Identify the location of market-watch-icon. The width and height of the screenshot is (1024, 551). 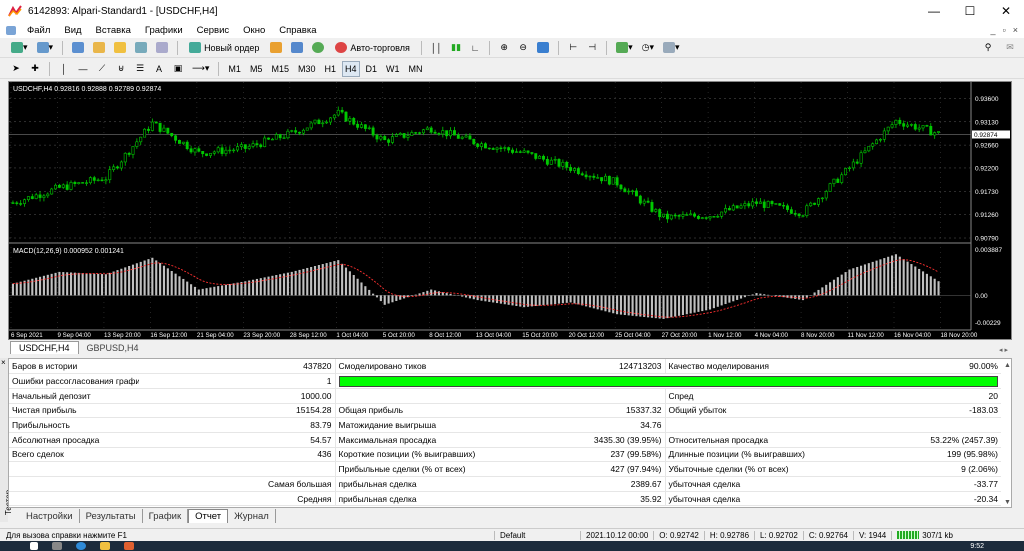
(78, 48).